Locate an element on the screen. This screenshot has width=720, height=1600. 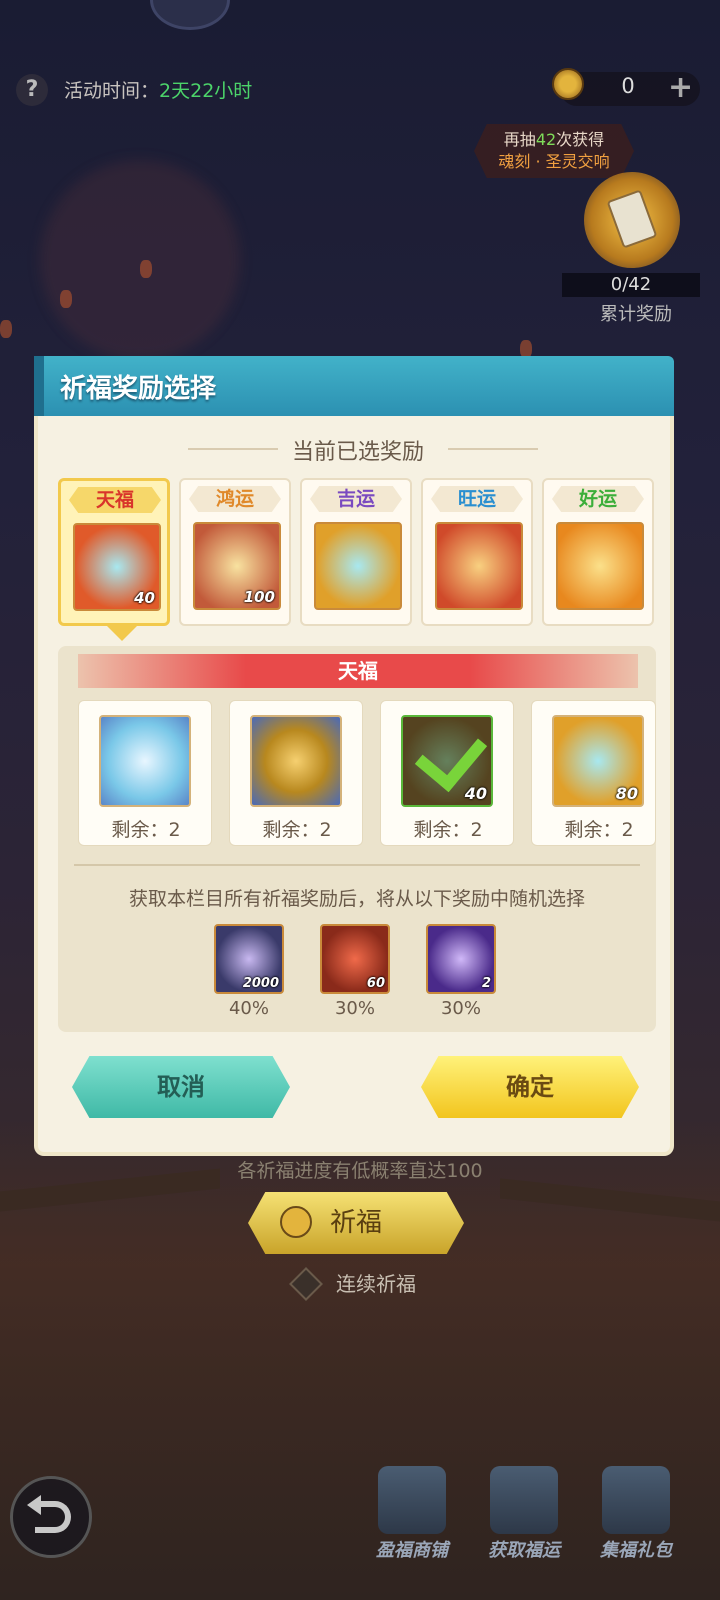
item-count: 2 is located at coordinates (486, 983).